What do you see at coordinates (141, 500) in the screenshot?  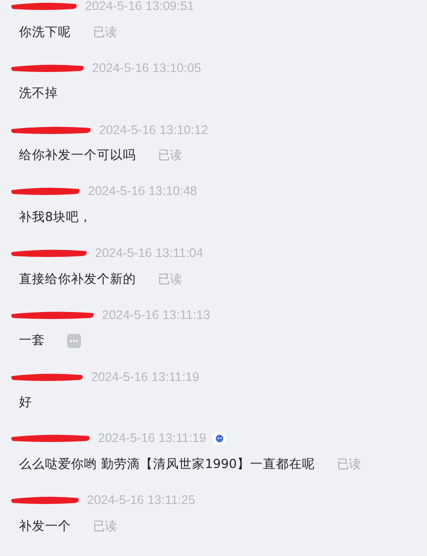 I see `message-time: 2024-5-16 13:11:25` at bounding box center [141, 500].